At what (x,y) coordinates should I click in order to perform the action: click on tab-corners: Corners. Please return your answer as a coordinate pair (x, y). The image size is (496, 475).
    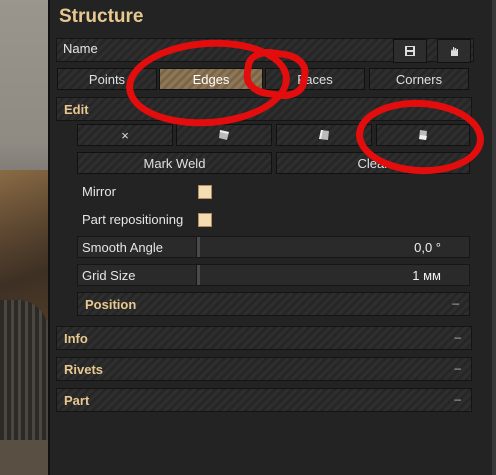
    Looking at the image, I should click on (419, 79).